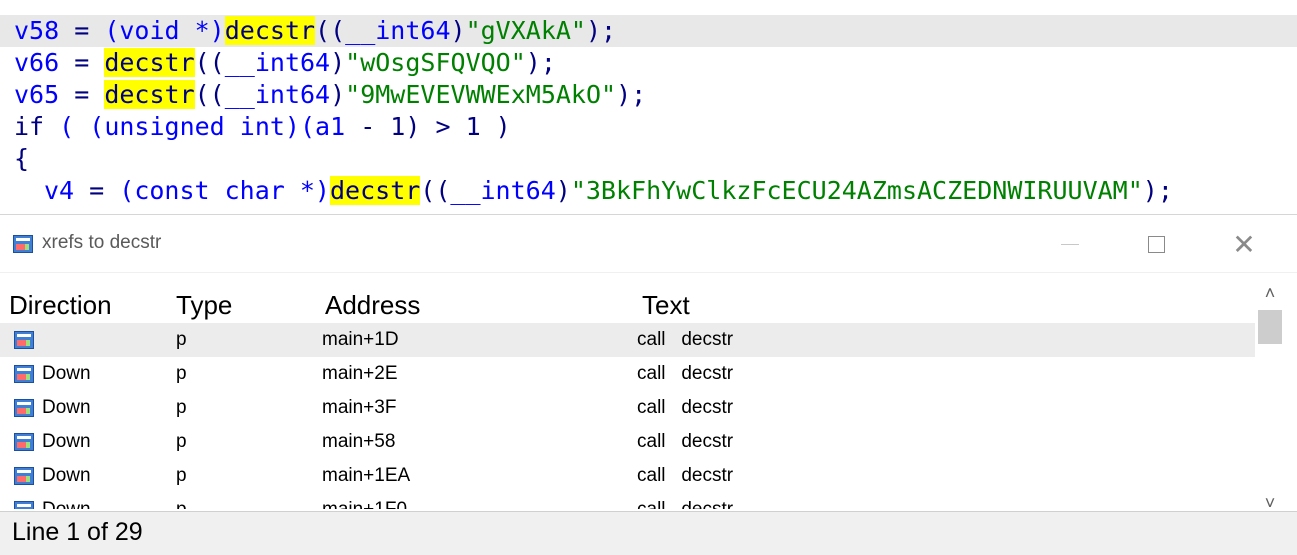 The height and width of the screenshot is (555, 1297). I want to click on cell-address: main+1D, so click(360, 339).